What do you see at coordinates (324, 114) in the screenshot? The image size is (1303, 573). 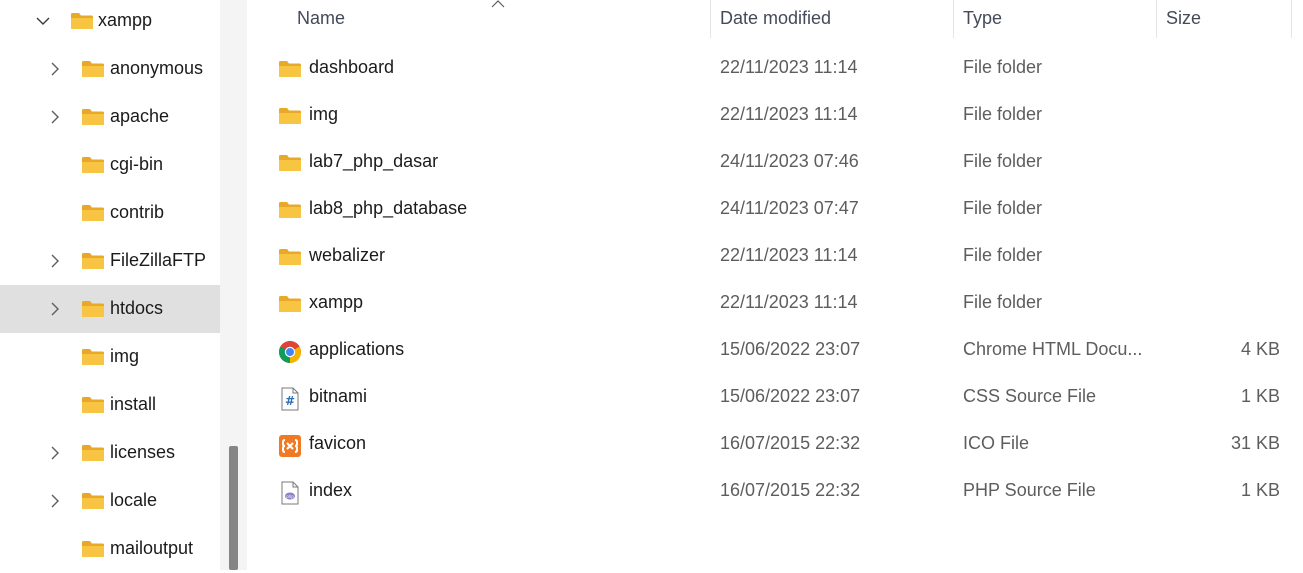 I see `file-name: img` at bounding box center [324, 114].